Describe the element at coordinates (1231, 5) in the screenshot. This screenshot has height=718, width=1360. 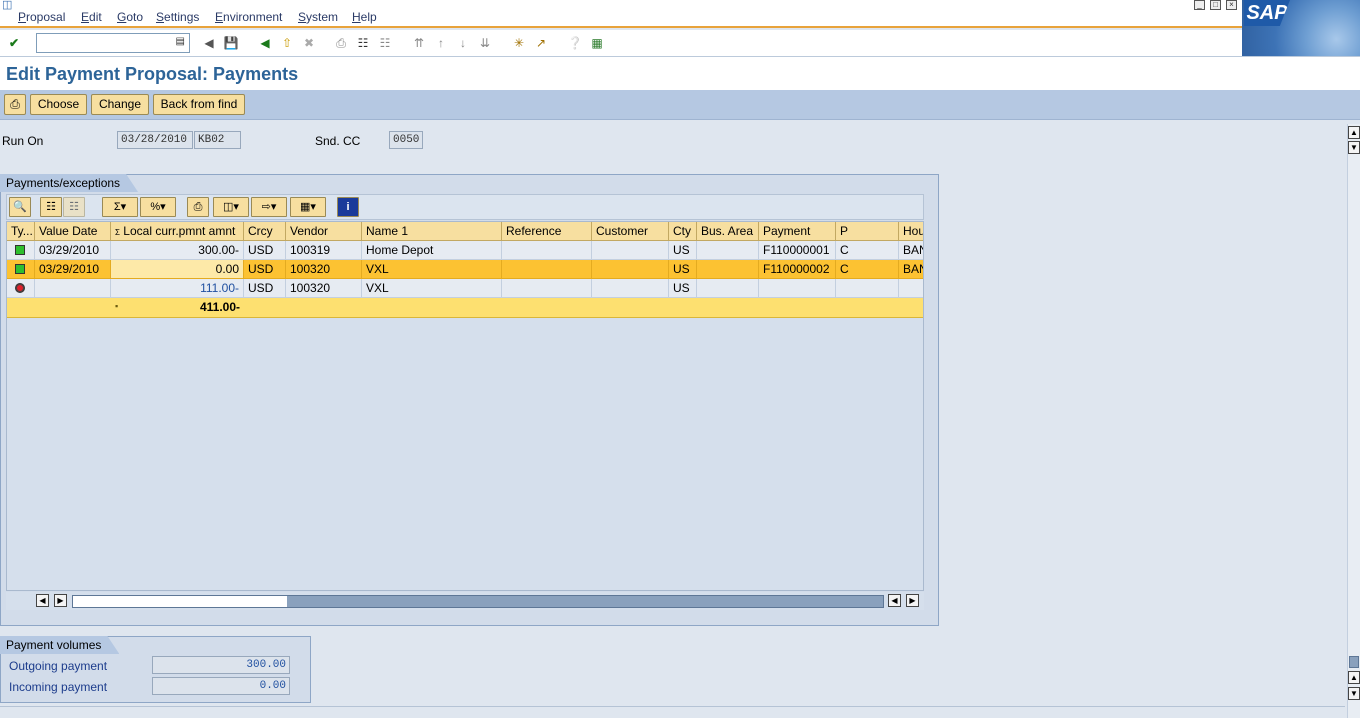
I see `close-icon: ×` at that location.